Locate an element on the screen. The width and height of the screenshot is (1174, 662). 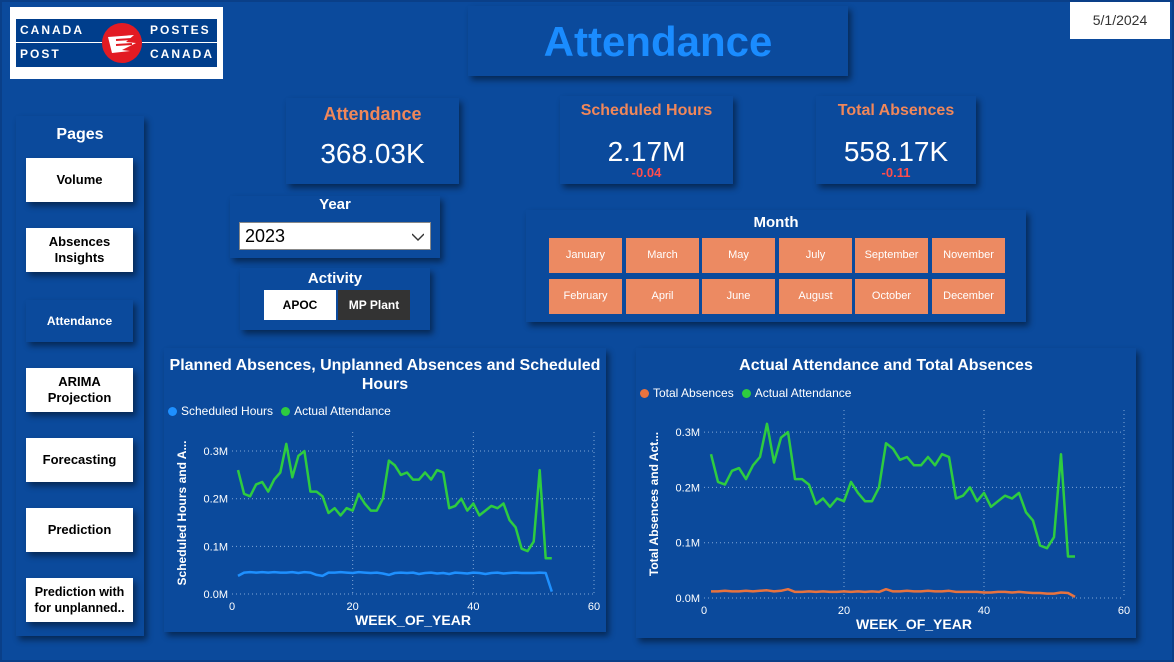
activity-mp-plant-button: MP Plant is located at coordinates (374, 305).